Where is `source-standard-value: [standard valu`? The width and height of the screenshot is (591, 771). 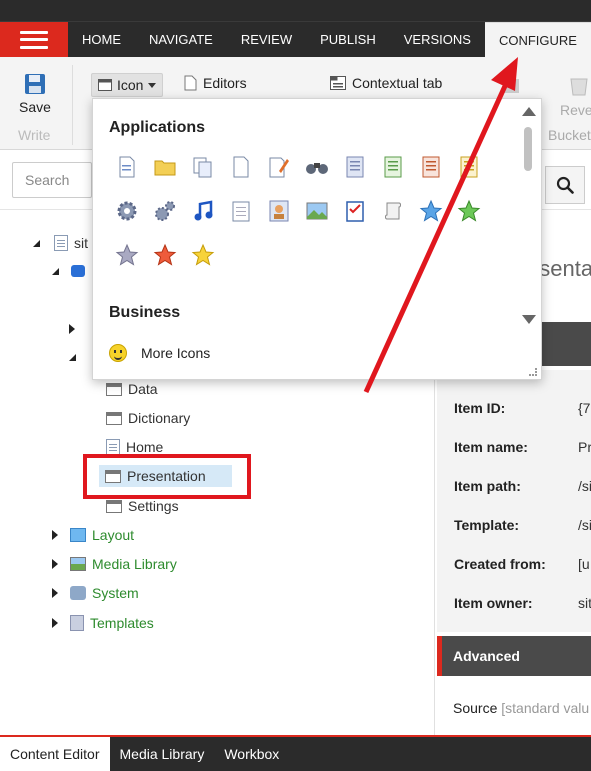 source-standard-value: [standard valu is located at coordinates (545, 708).